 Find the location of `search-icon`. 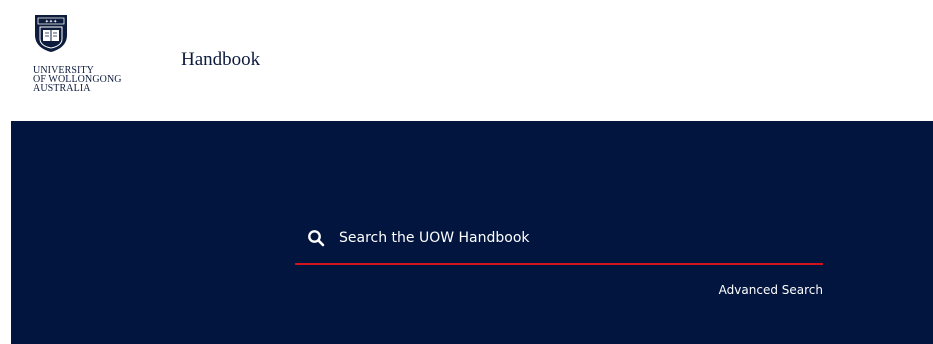

search-icon is located at coordinates (316, 238).